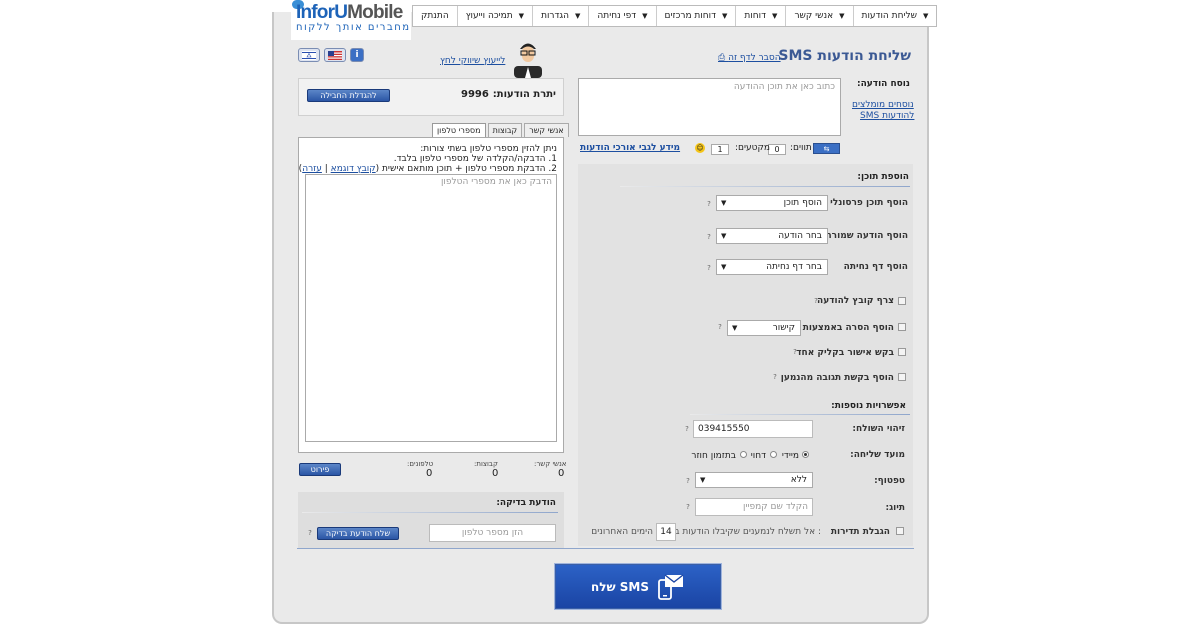 This screenshot has height=628, width=1200. Describe the element at coordinates (902, 301) in the screenshot. I see `attach-file-checkbox` at that location.